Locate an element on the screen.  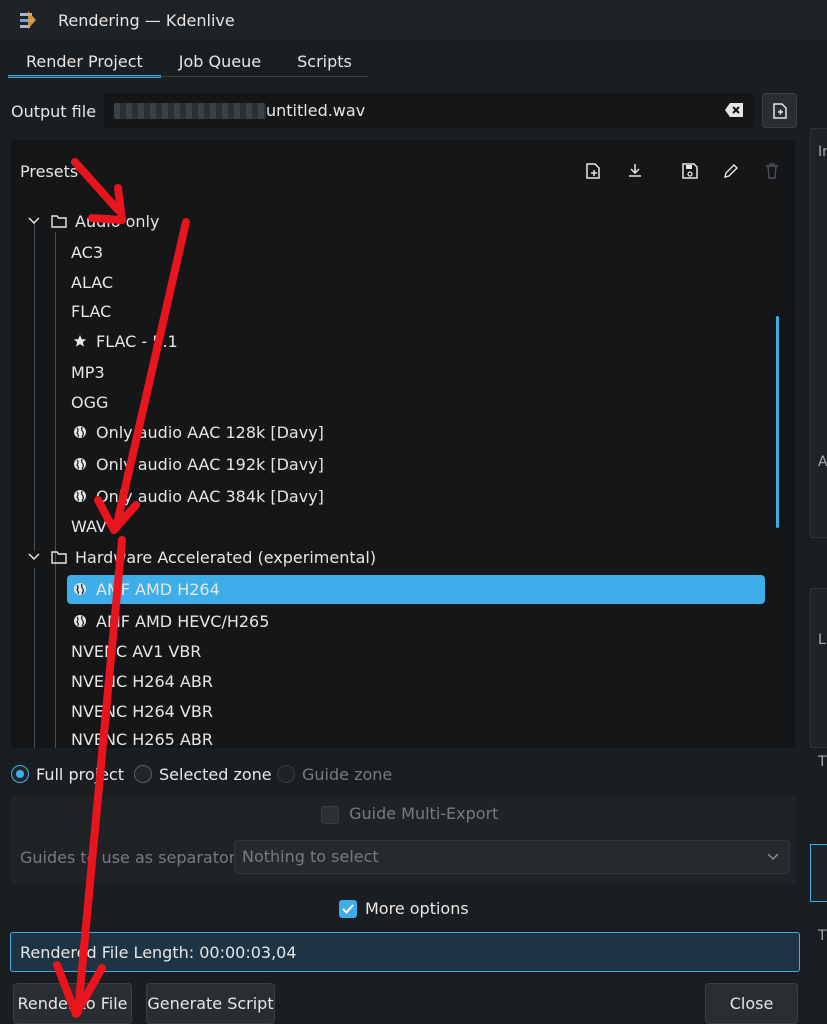
browse-file-button is located at coordinates (779, 110).